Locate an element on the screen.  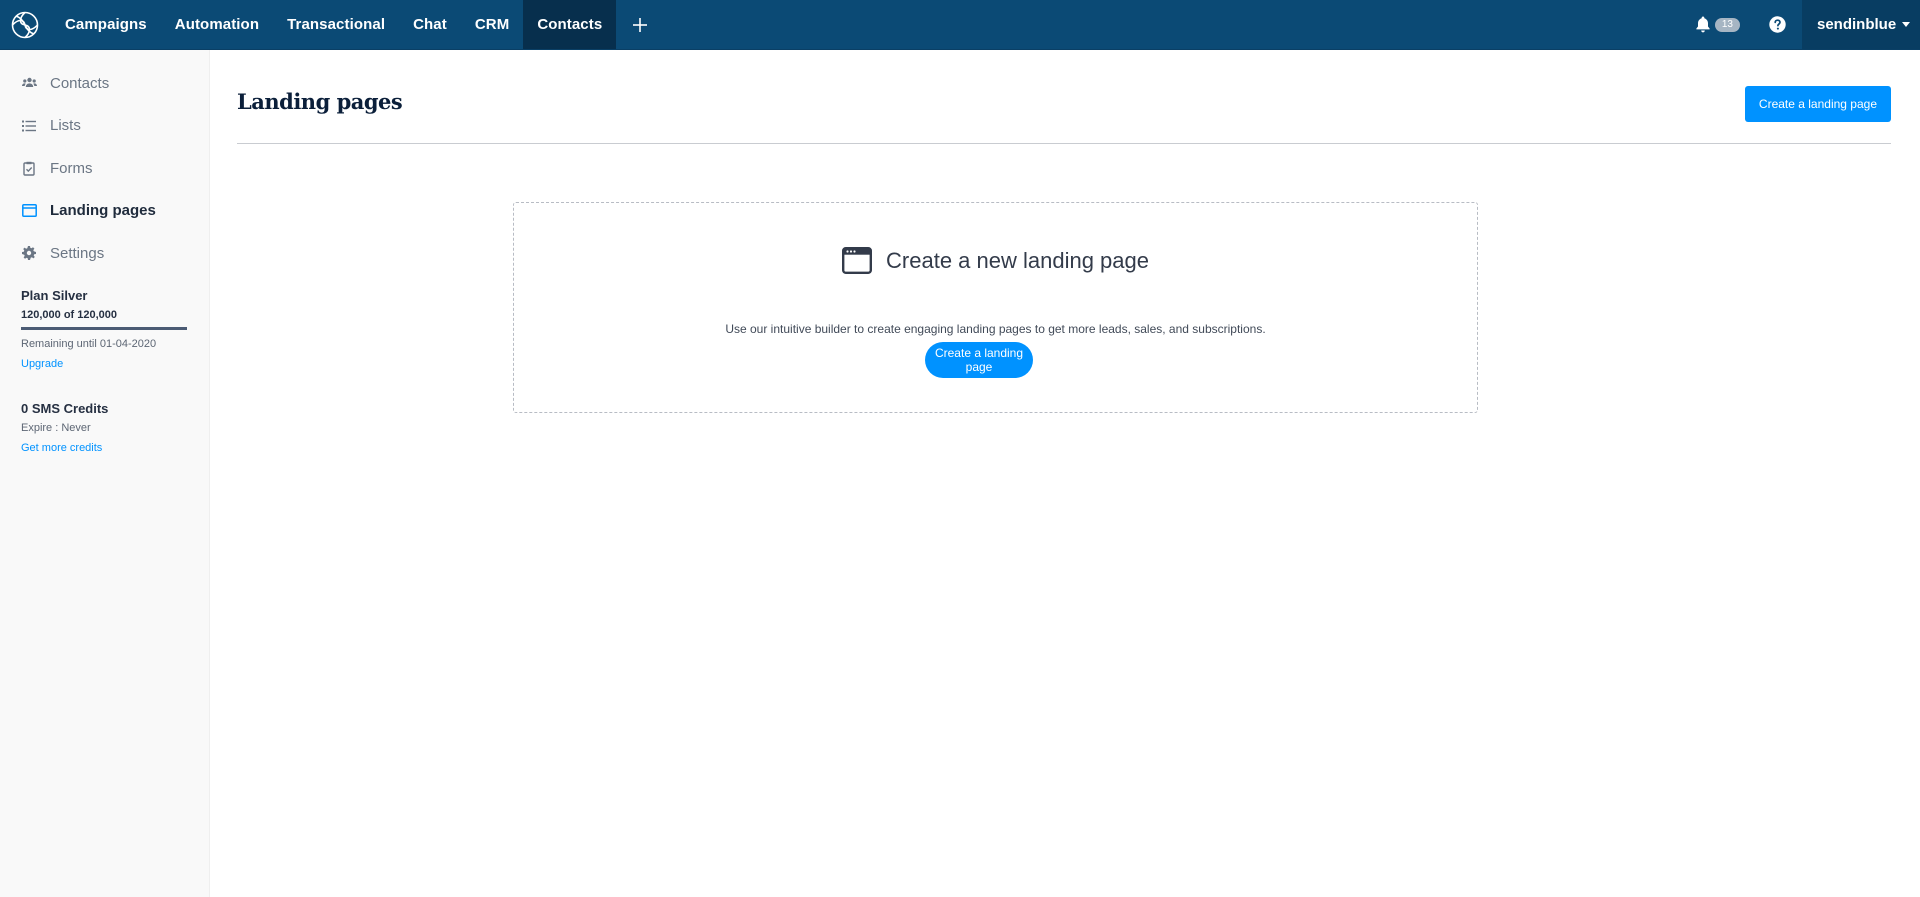
get-more-credits-link: Get more credits is located at coordinates (104, 448).